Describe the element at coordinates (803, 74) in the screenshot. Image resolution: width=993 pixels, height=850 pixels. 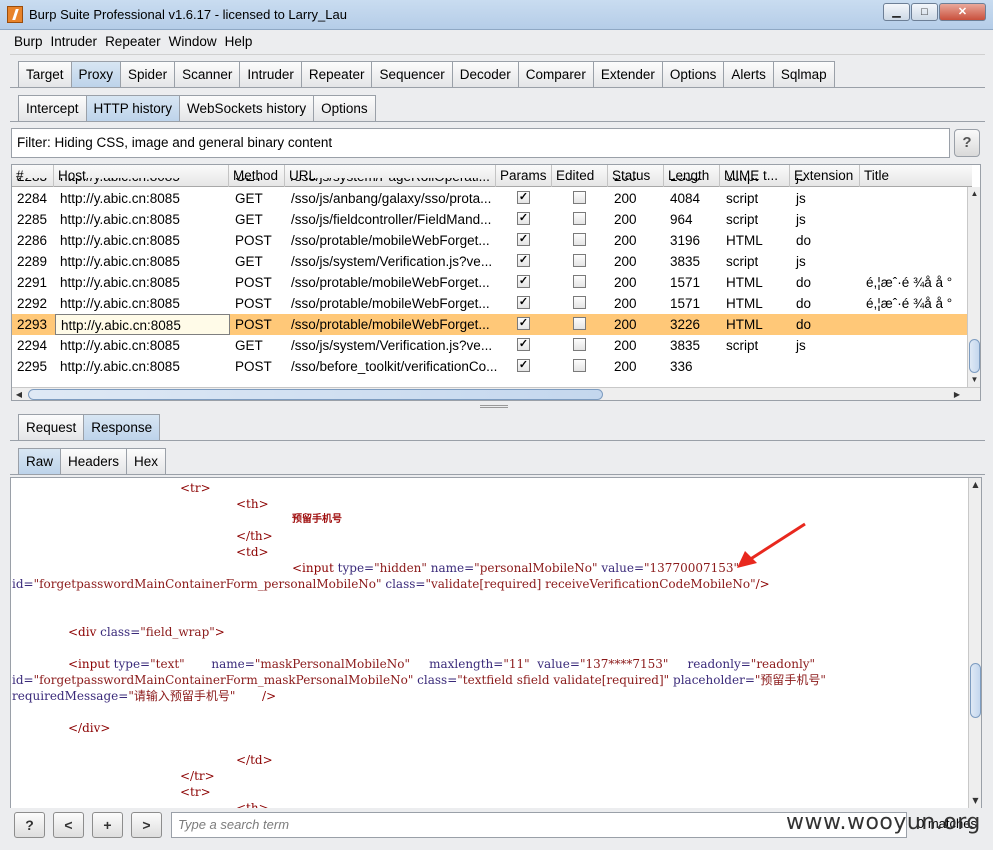
I see `tab-sqlmap: Sqlmap` at that location.